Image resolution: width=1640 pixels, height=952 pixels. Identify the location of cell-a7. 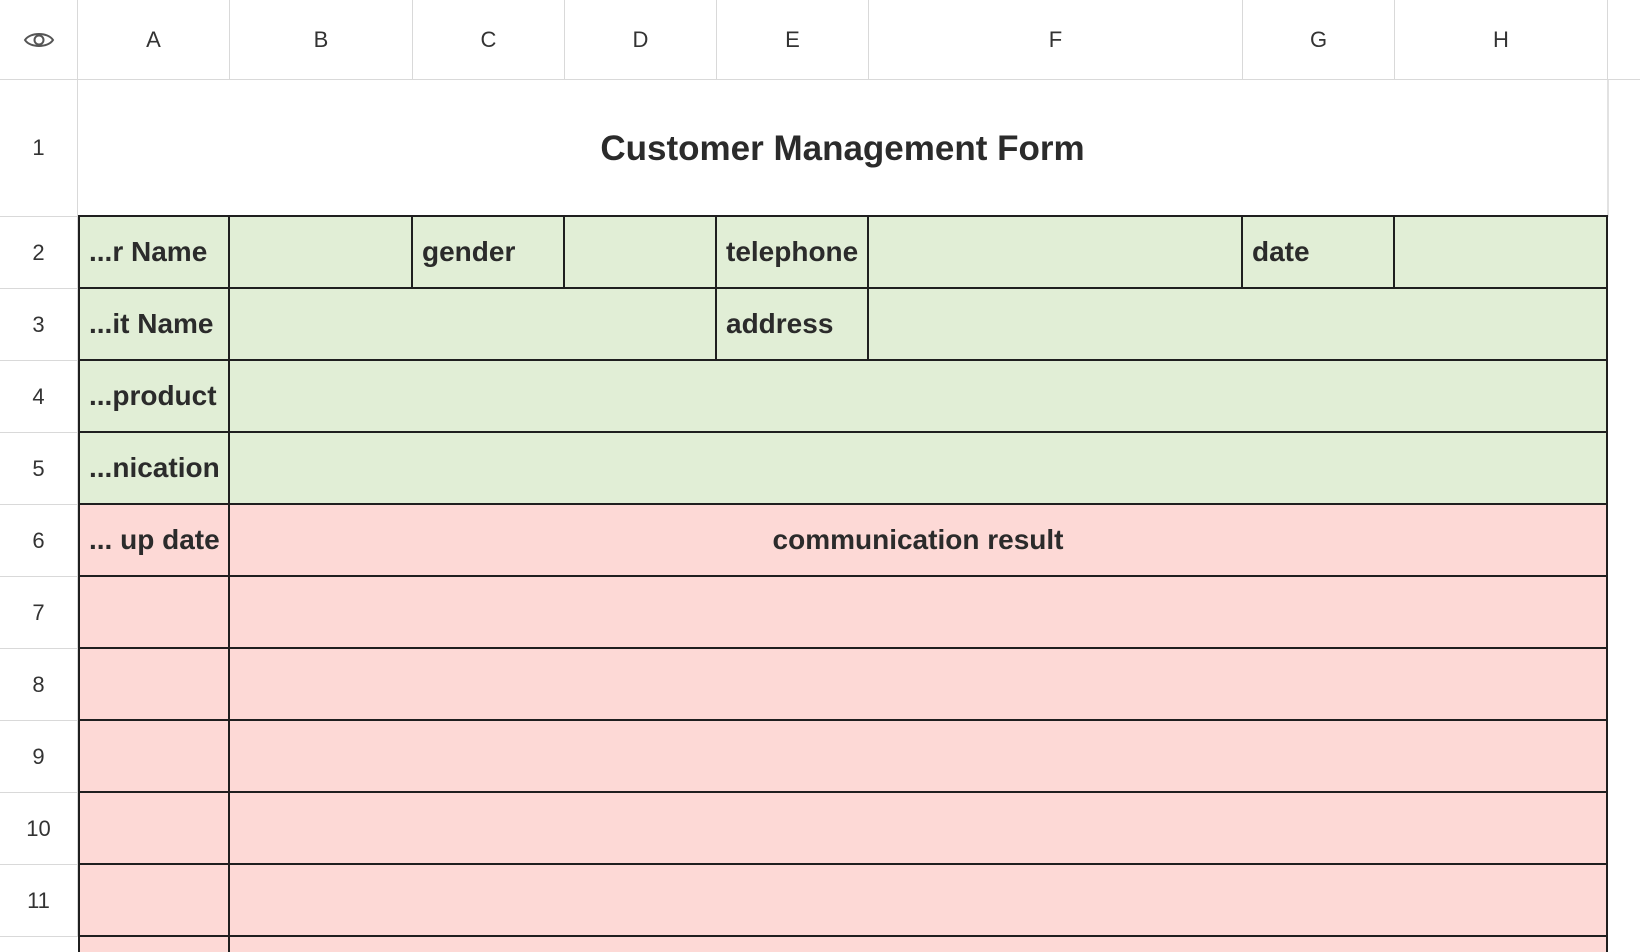
(155, 613).